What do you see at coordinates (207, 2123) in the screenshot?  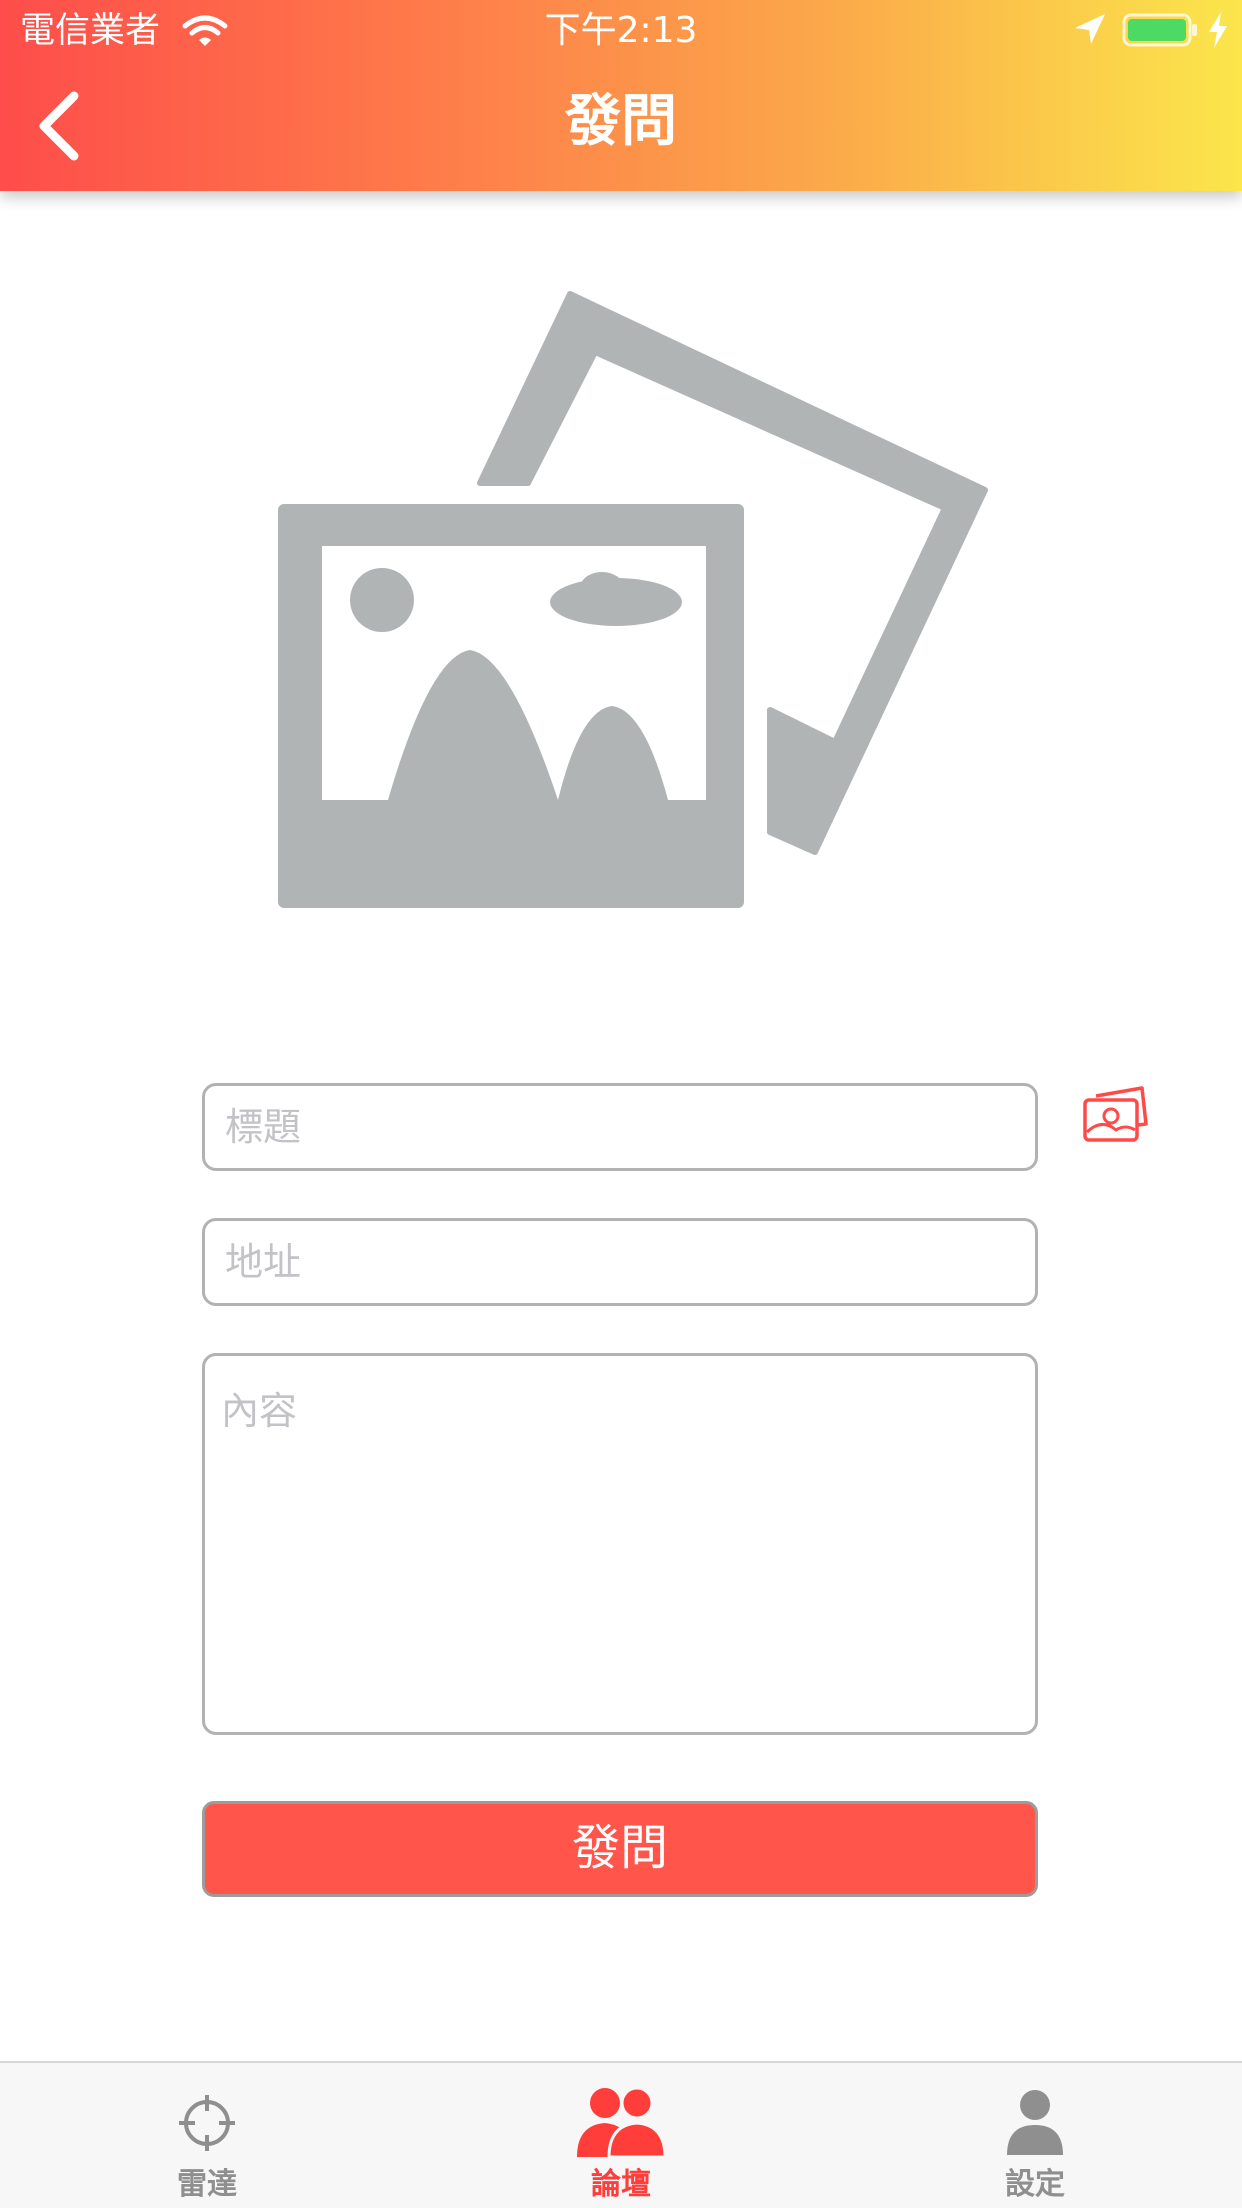 I see `crosshair-icon` at bounding box center [207, 2123].